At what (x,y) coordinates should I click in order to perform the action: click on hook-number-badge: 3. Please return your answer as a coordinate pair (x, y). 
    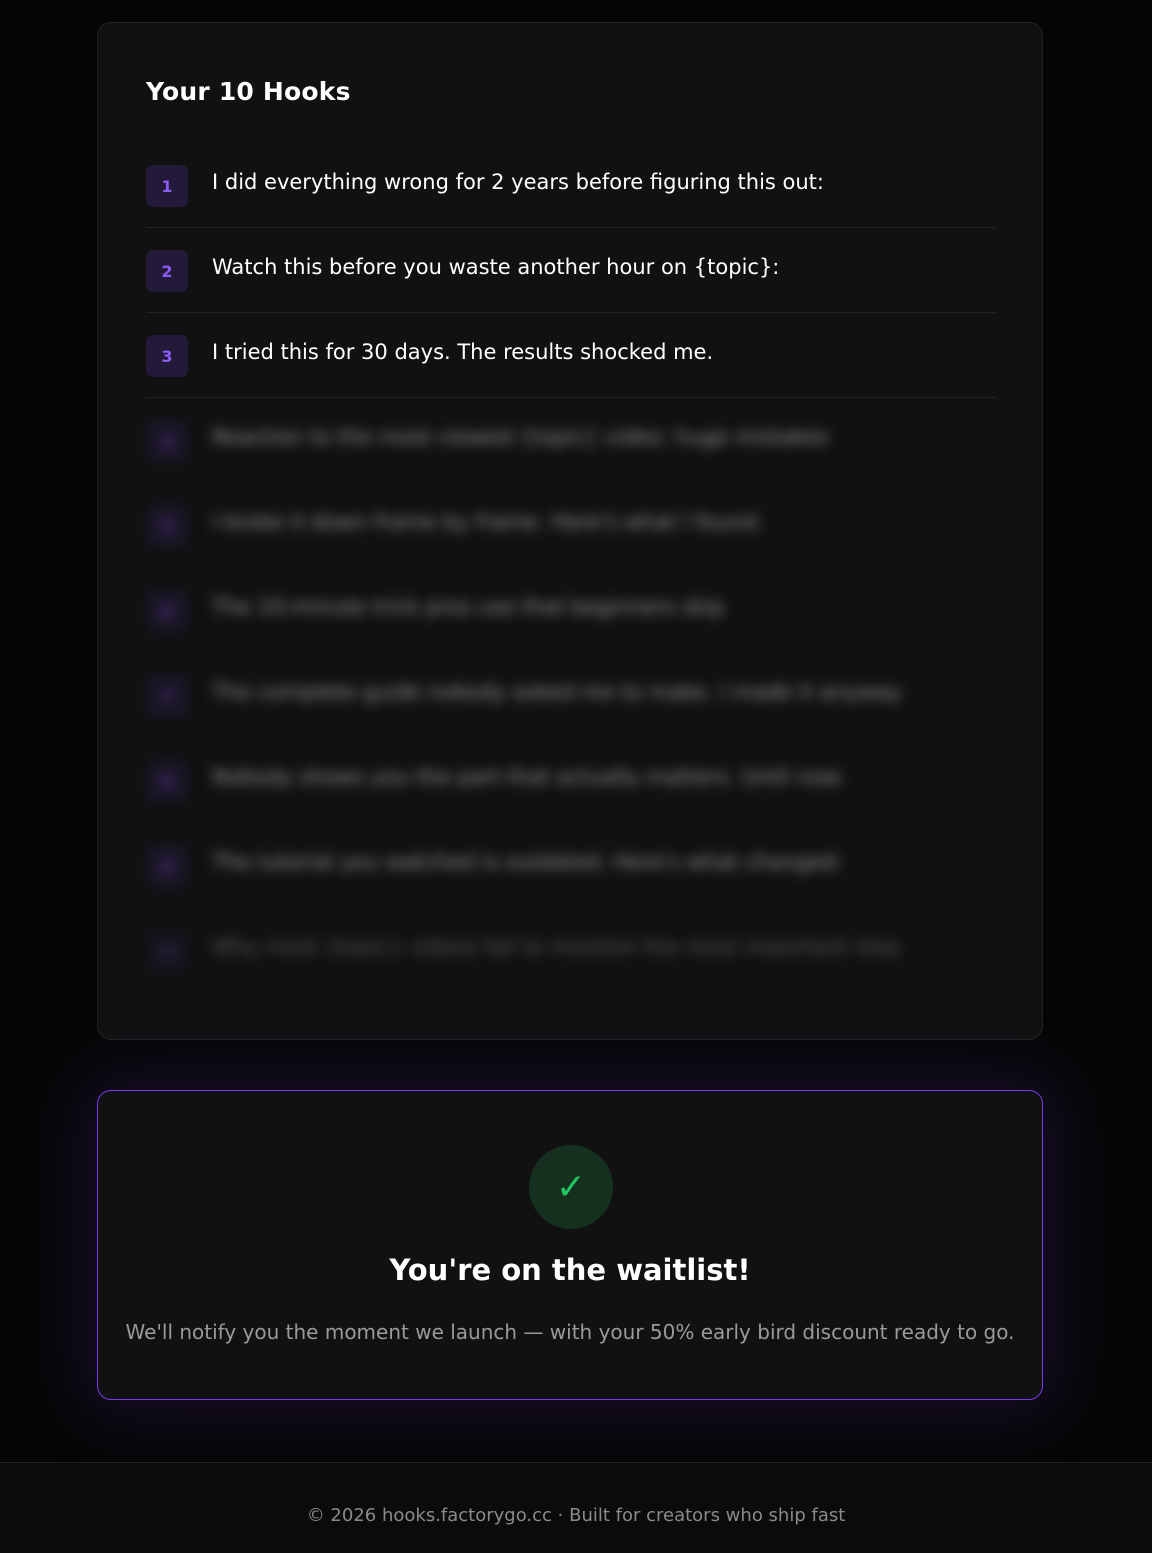
    Looking at the image, I should click on (167, 356).